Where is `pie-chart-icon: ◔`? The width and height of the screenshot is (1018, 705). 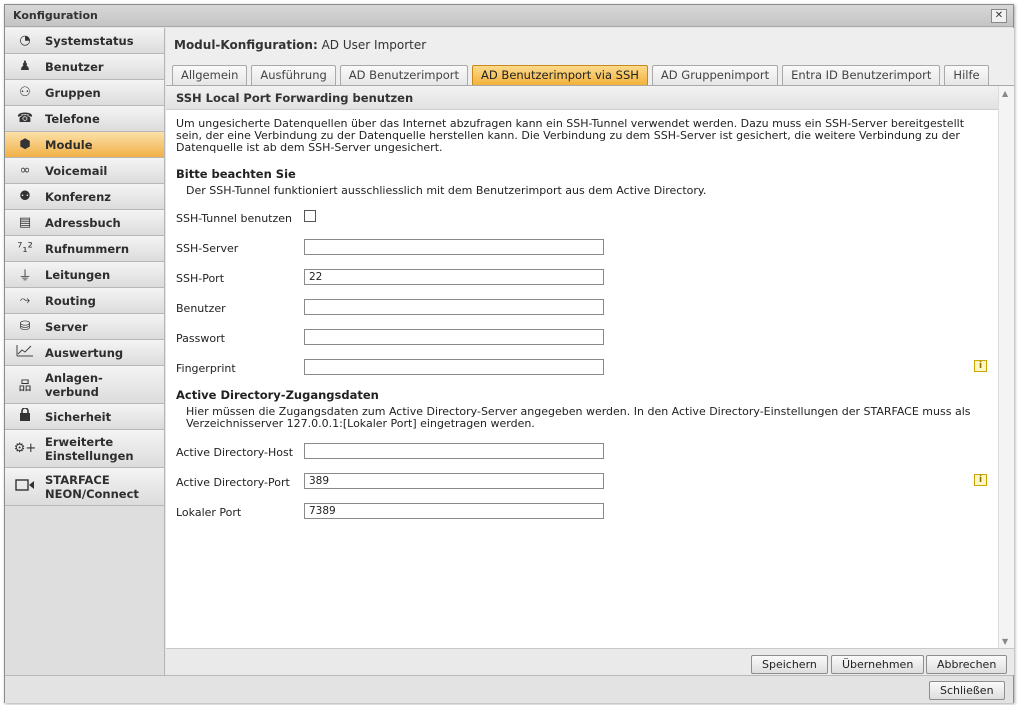
pie-chart-icon: ◔ is located at coordinates (25, 40).